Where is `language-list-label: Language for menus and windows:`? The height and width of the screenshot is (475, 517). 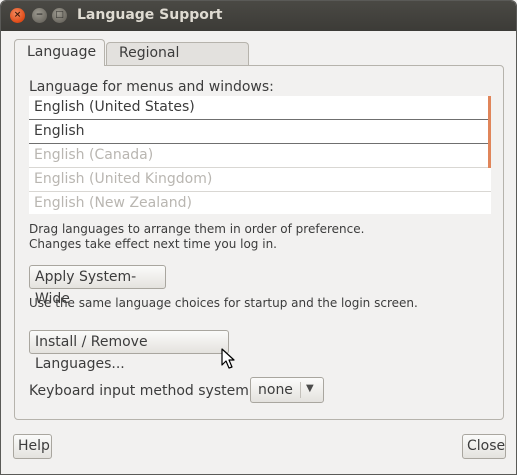 language-list-label: Language for menus and windows: is located at coordinates (151, 87).